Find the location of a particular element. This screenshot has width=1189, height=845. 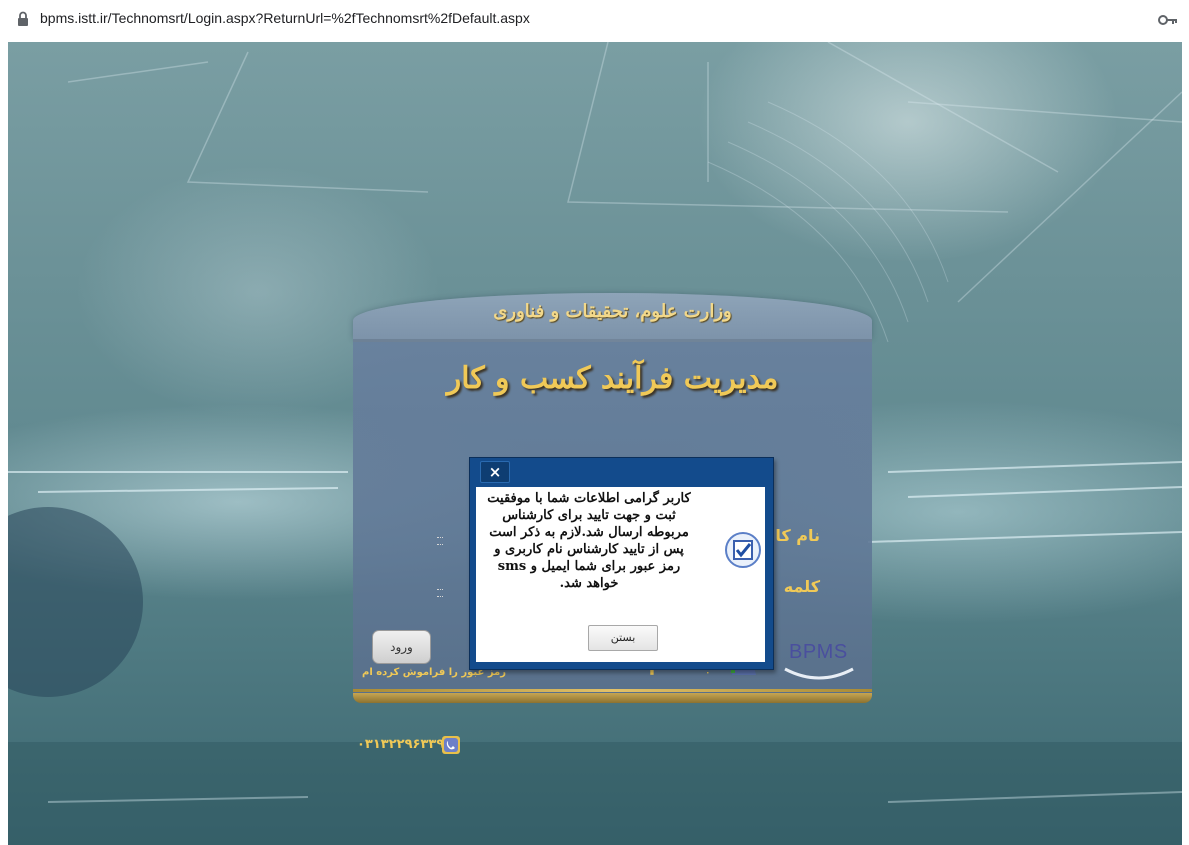

dialog-close-button: × is located at coordinates (495, 472).